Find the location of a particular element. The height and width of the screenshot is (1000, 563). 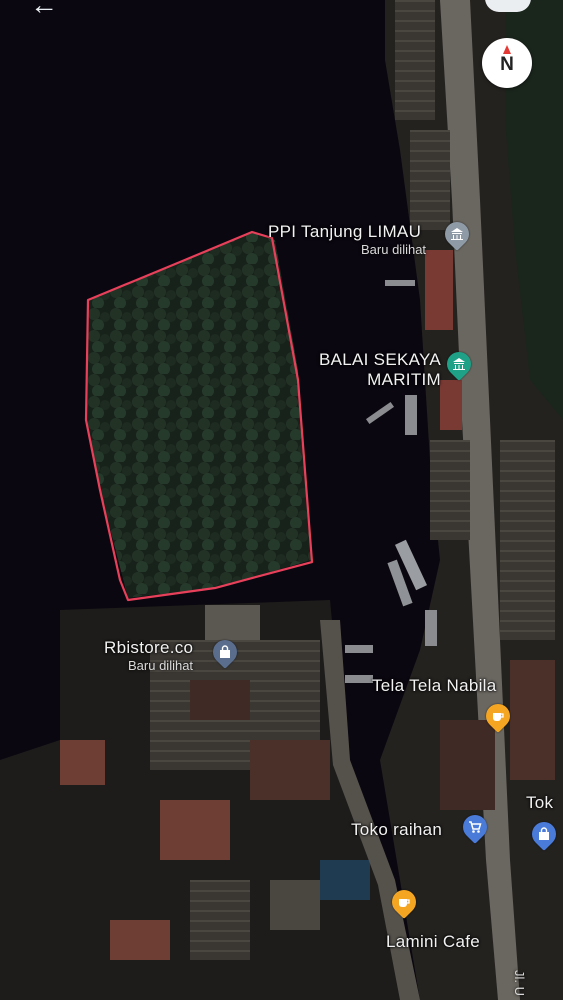

poi-rbistore: Rbistore.co Baru dilihat is located at coordinates (148, 655).